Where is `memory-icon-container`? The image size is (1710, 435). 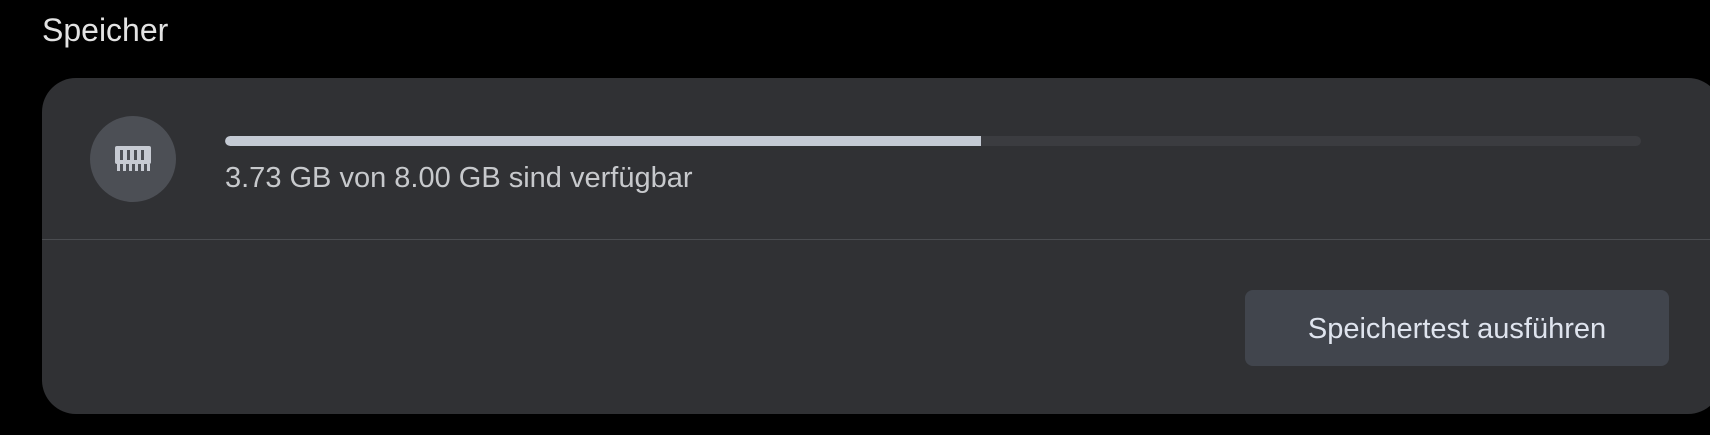
memory-icon-container is located at coordinates (133, 159).